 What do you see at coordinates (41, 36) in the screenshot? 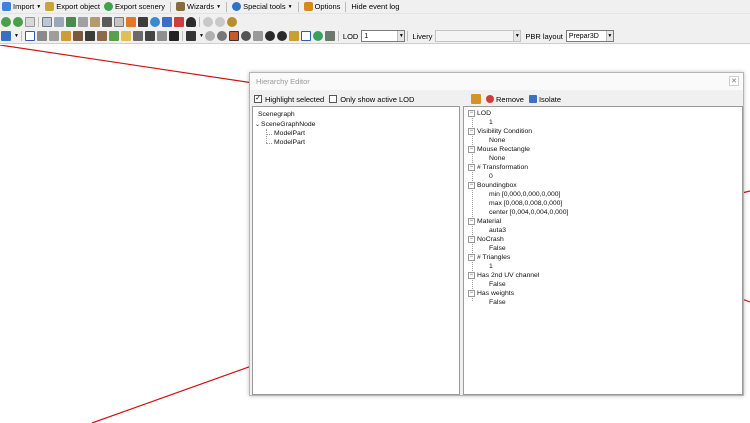
I see `scale-icon` at bounding box center [41, 36].